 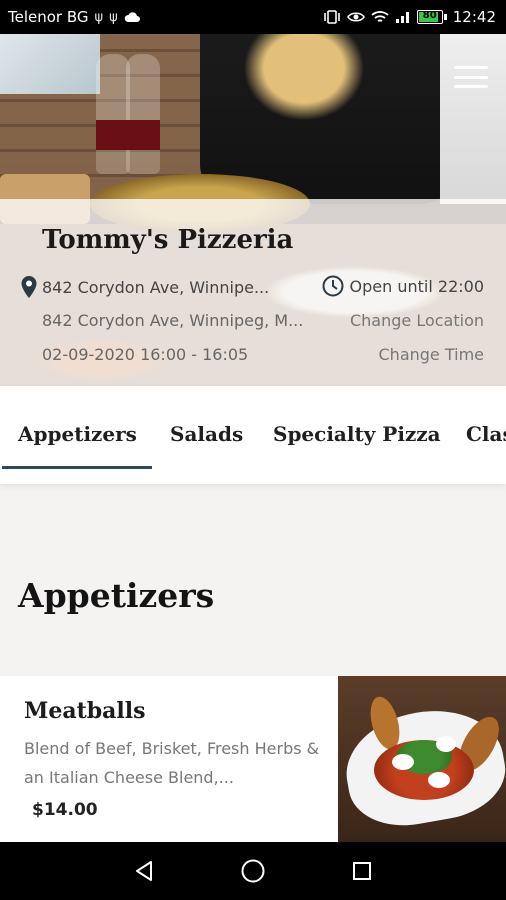 I want to click on signal-icon, so click(x=402, y=17).